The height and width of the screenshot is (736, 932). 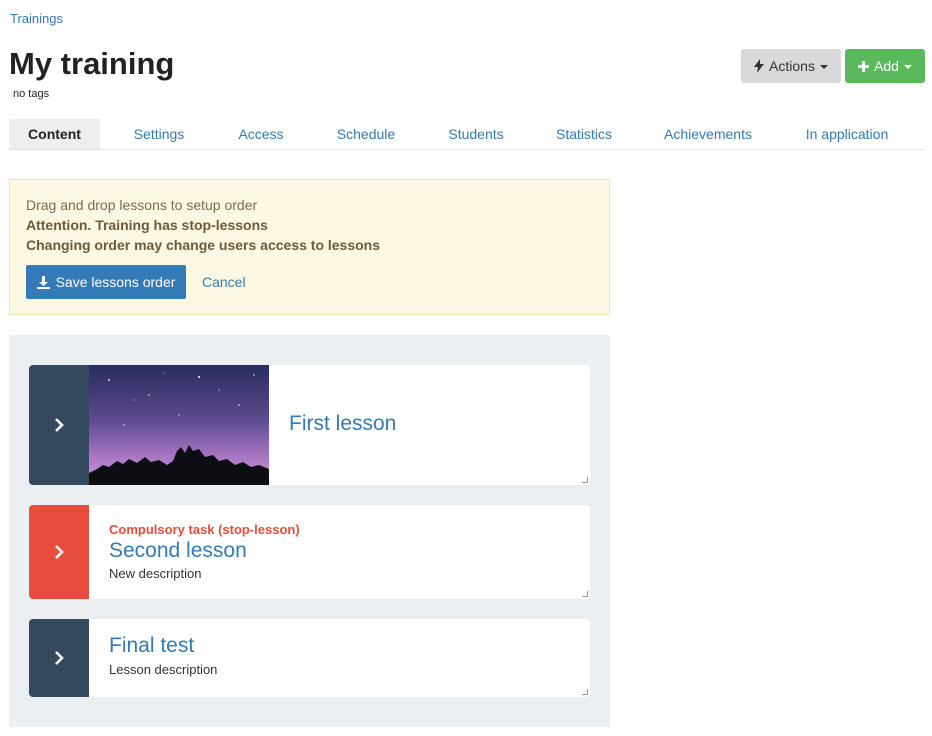 What do you see at coordinates (366, 134) in the screenshot?
I see `tab-schedule: Schedule` at bounding box center [366, 134].